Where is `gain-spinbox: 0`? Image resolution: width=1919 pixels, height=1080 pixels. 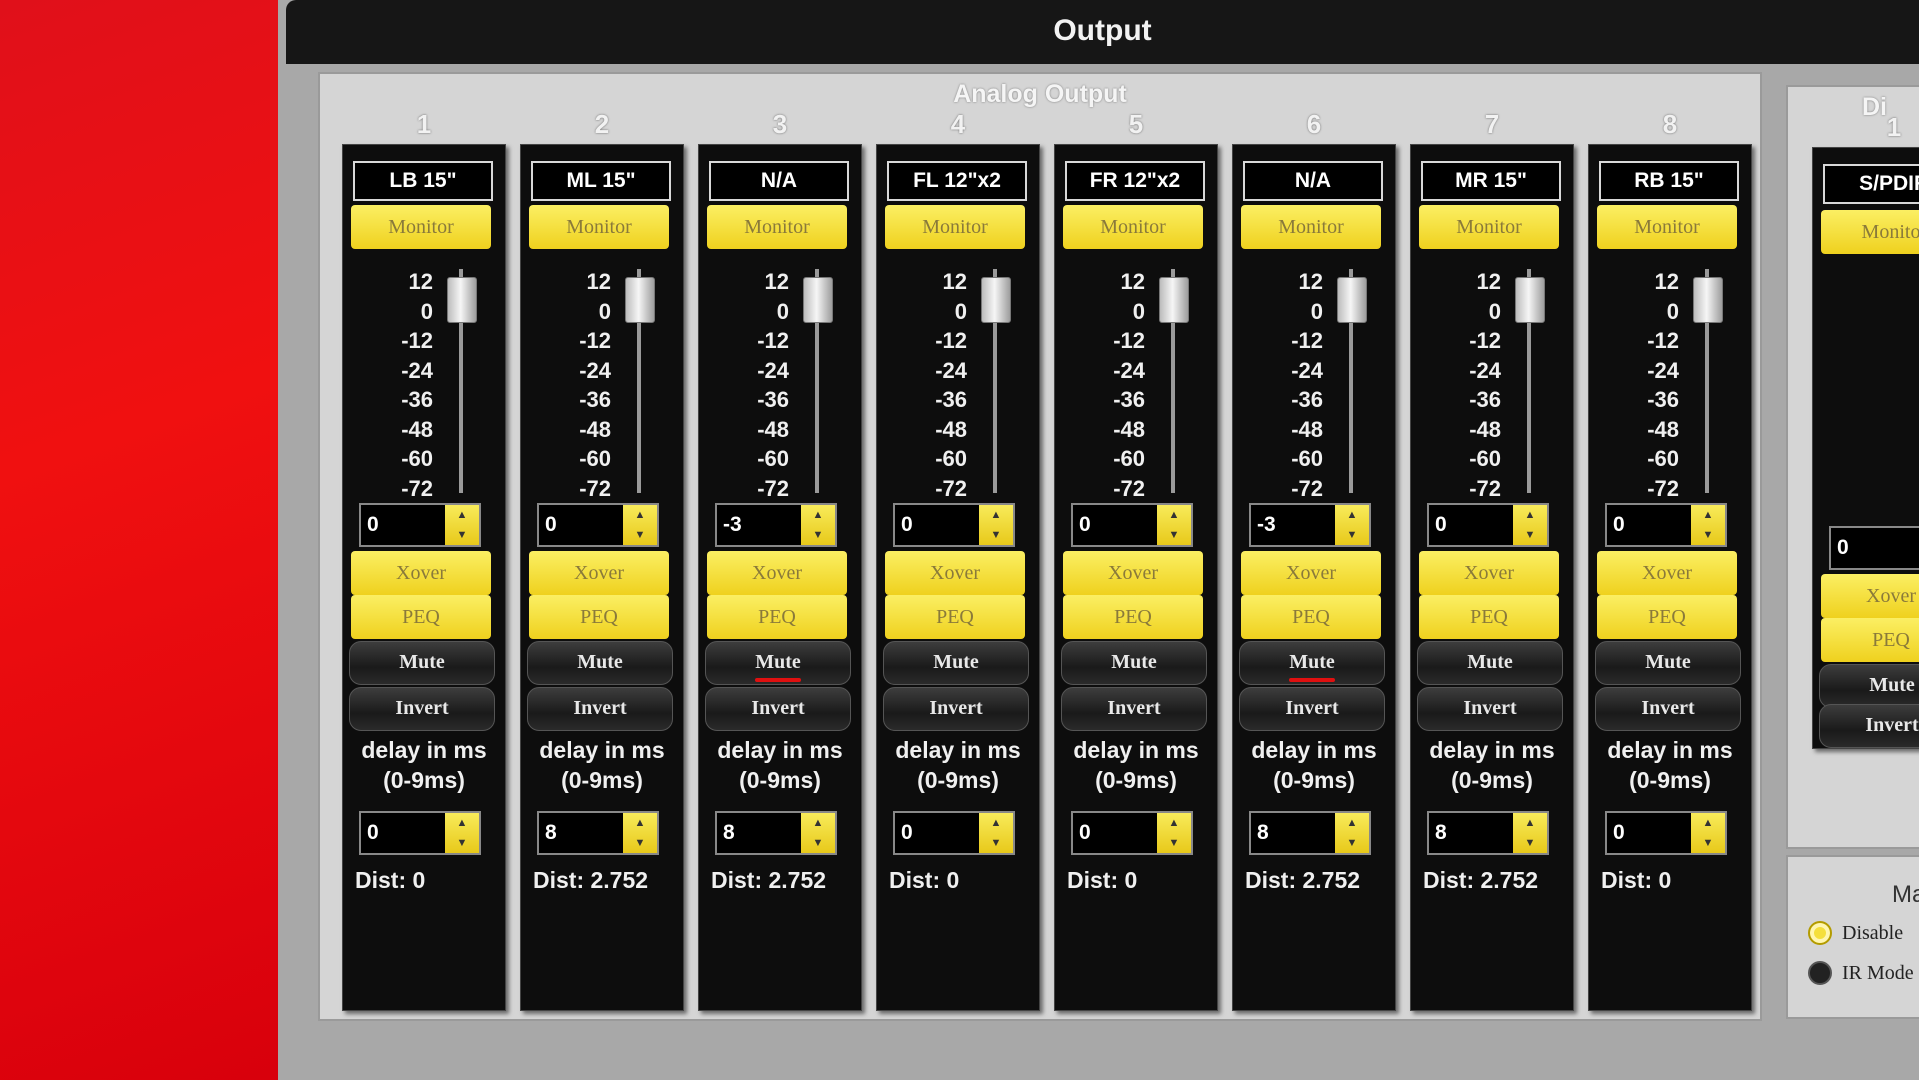 gain-spinbox: 0 is located at coordinates (1874, 548).